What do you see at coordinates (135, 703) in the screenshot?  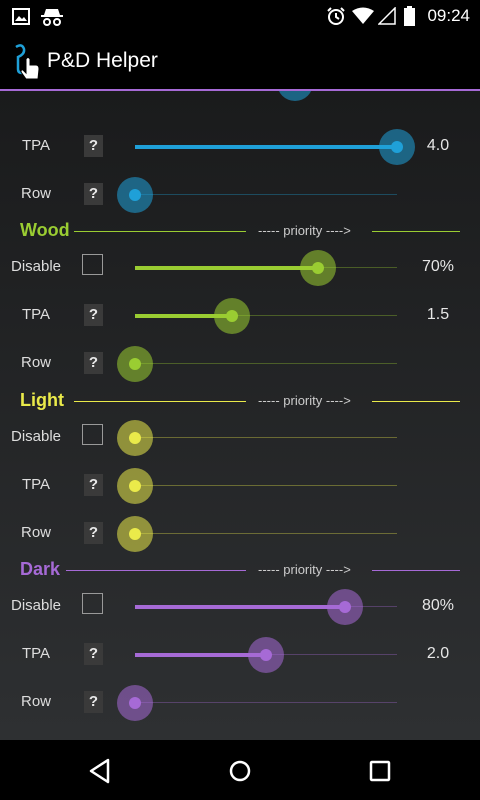 I see `dark-row-slider-thumb` at bounding box center [135, 703].